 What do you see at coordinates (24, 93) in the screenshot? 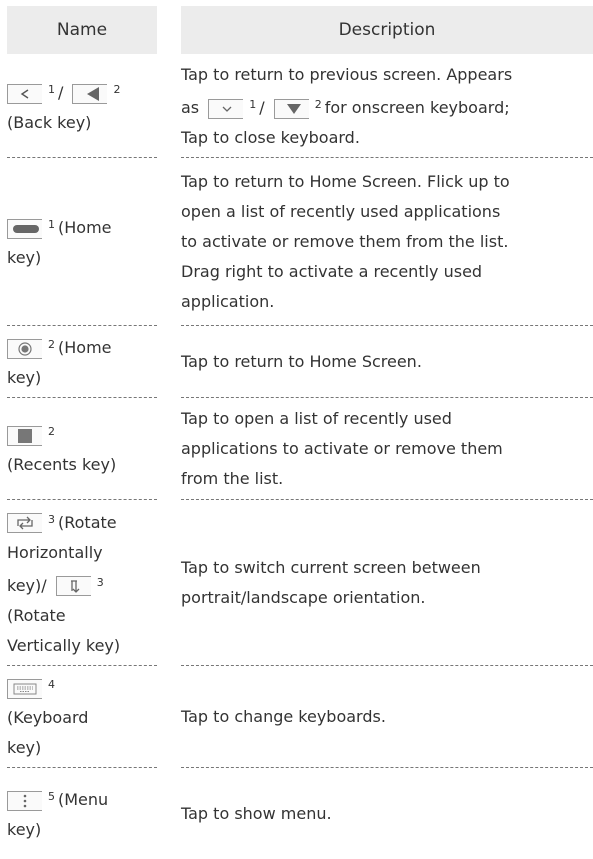
I see `back-arrow-icon` at bounding box center [24, 93].